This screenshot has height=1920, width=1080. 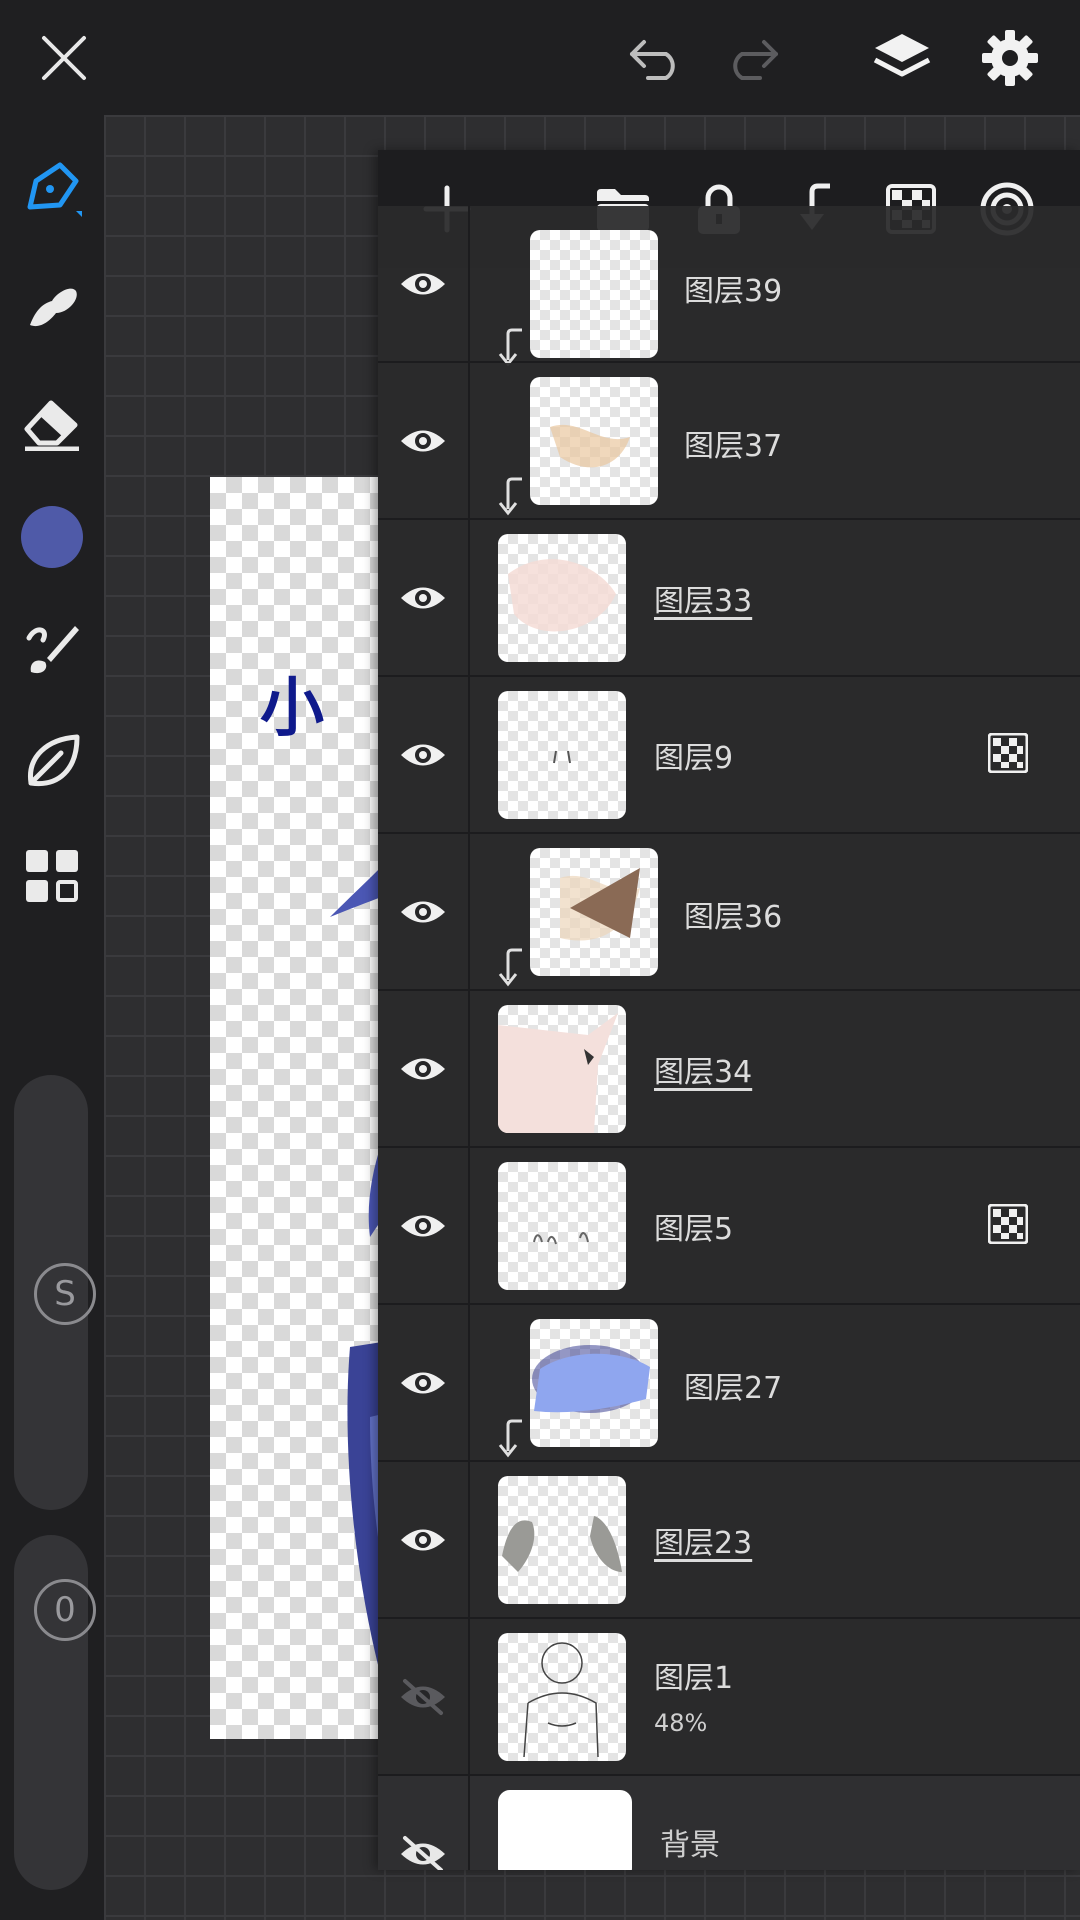 I want to click on opacity-handle: 0, so click(x=65, y=1610).